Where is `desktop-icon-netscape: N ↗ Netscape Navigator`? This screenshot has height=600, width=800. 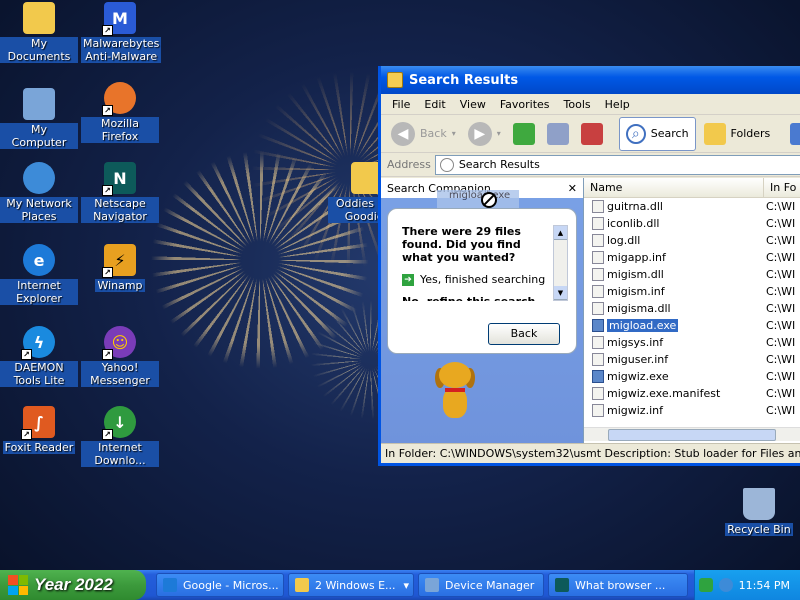 desktop-icon-netscape: N ↗ Netscape Navigator is located at coordinates (120, 192).